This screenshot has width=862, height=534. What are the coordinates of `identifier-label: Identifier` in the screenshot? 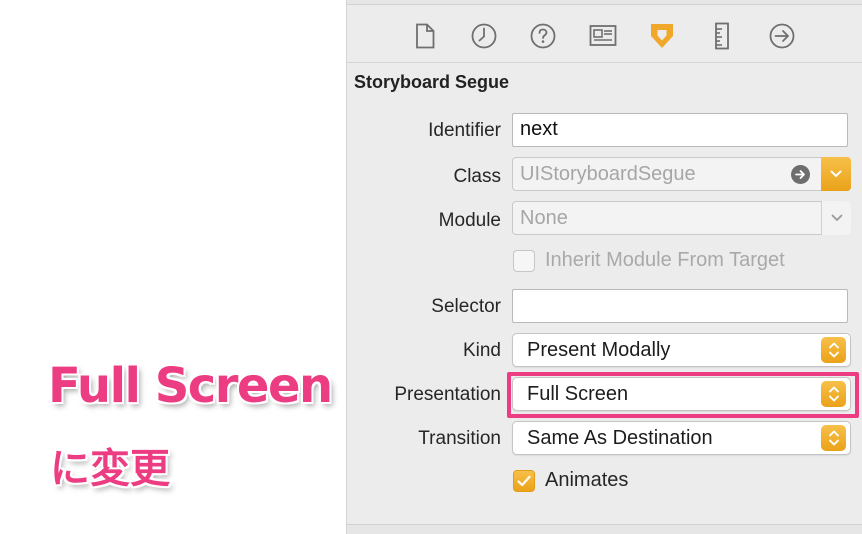 It's located at (464, 130).